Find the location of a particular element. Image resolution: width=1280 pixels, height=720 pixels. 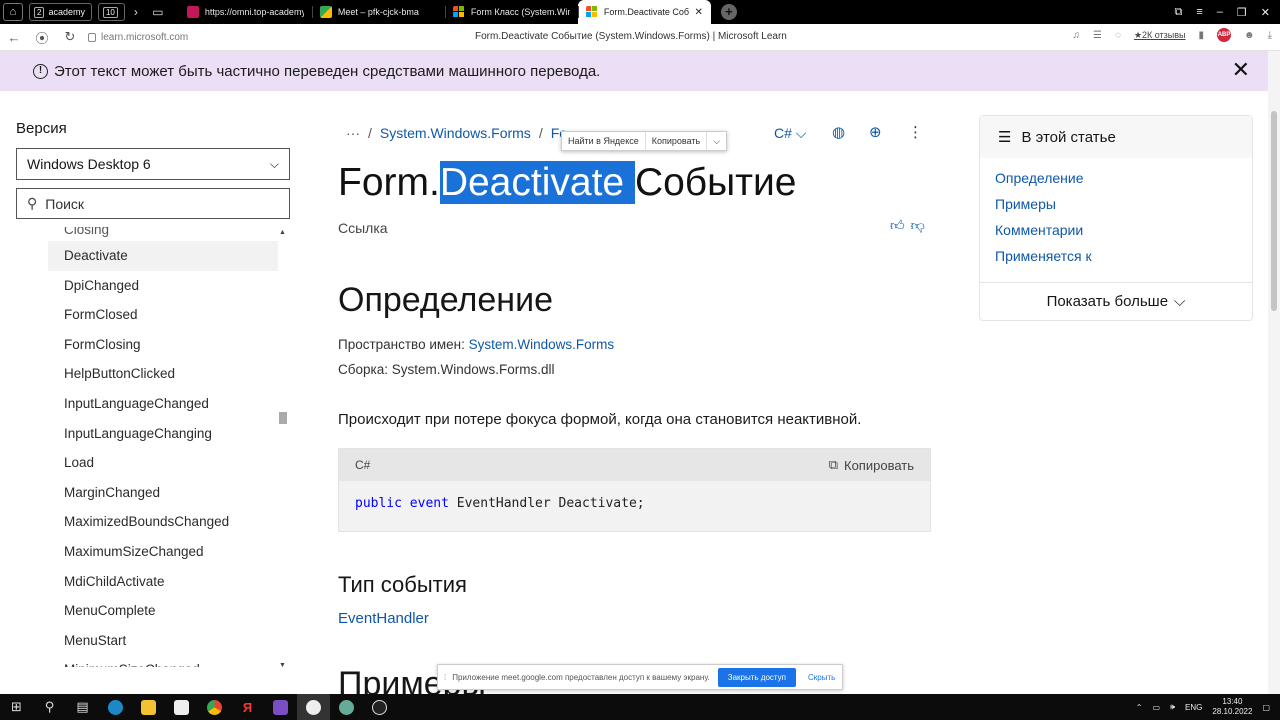

copy-code-button: ⧉ Копировать is located at coordinates (871, 465).